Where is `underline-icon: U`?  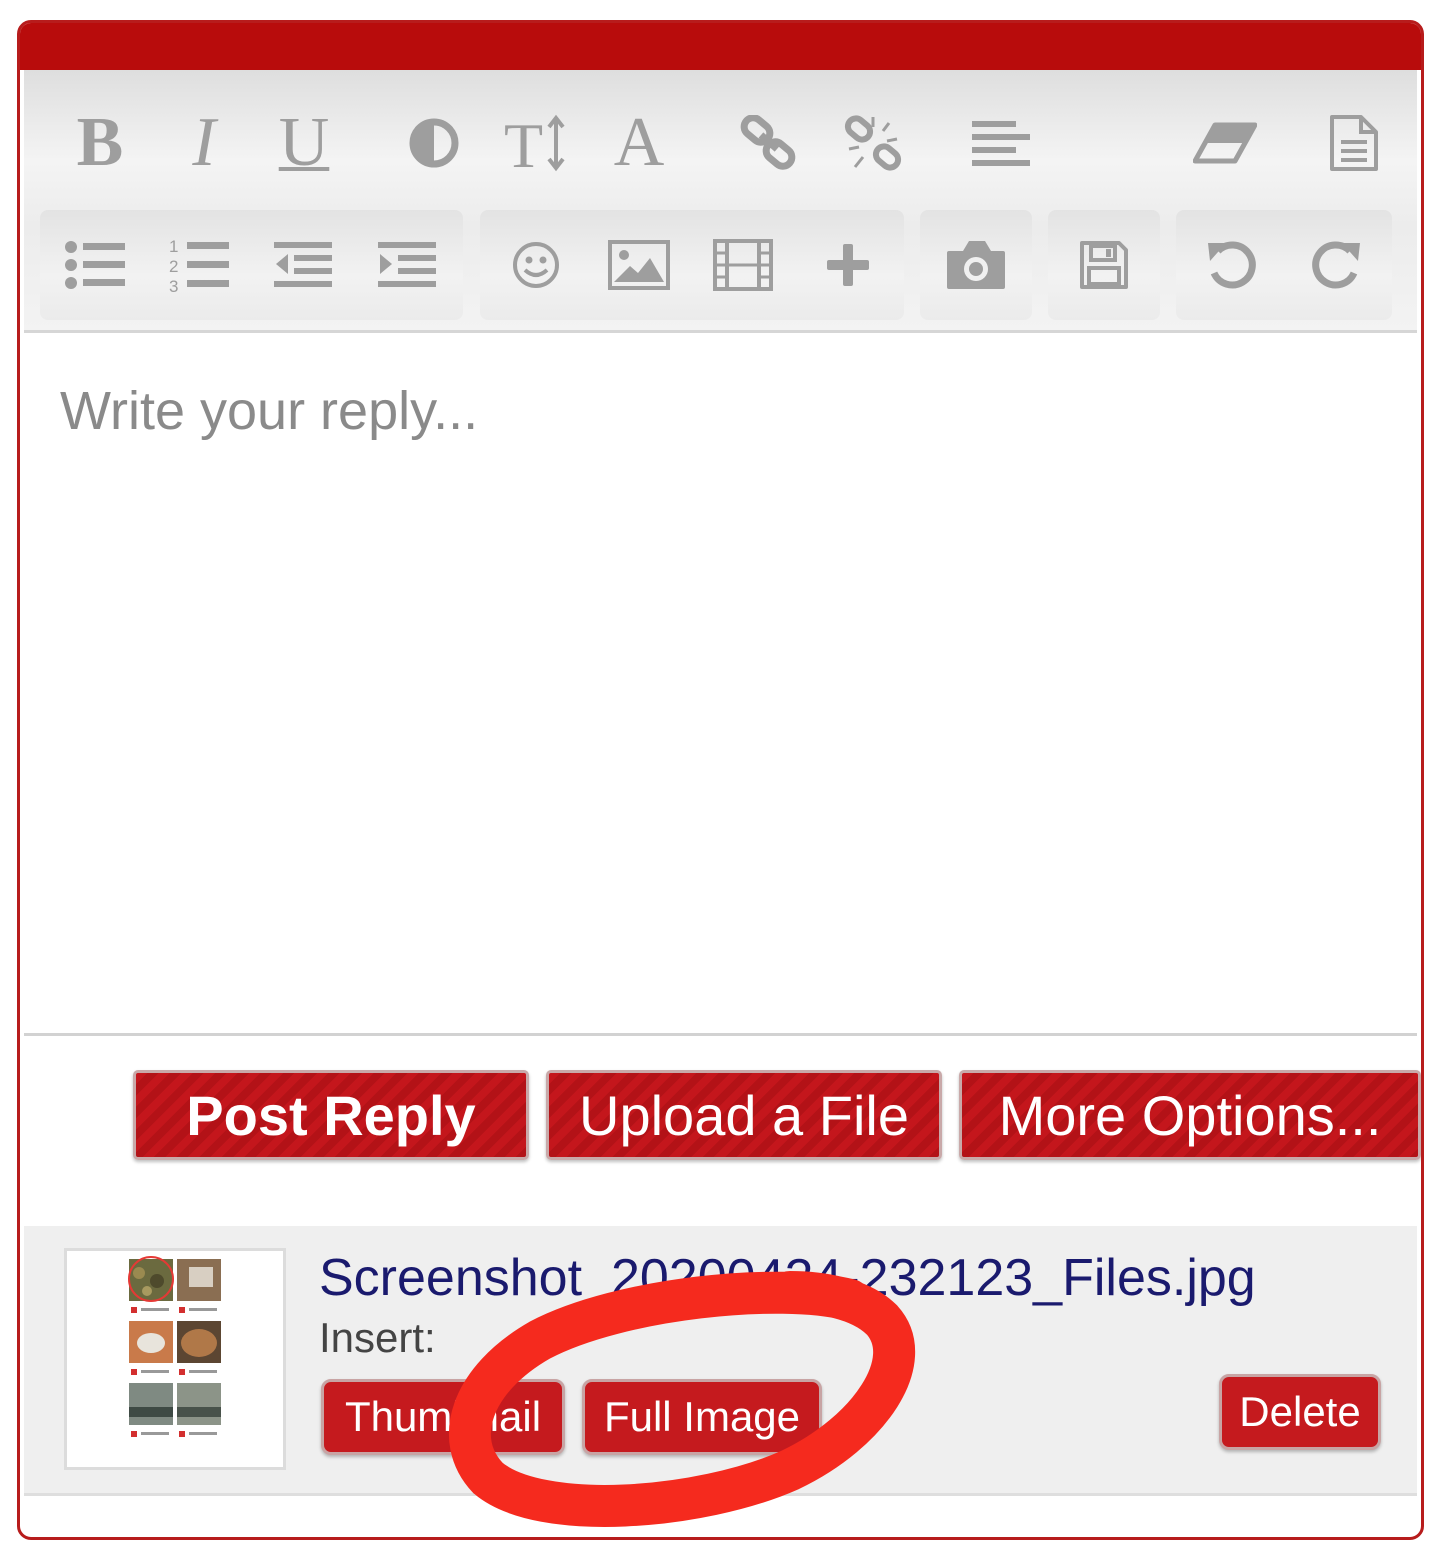
underline-icon: U is located at coordinates (304, 142).